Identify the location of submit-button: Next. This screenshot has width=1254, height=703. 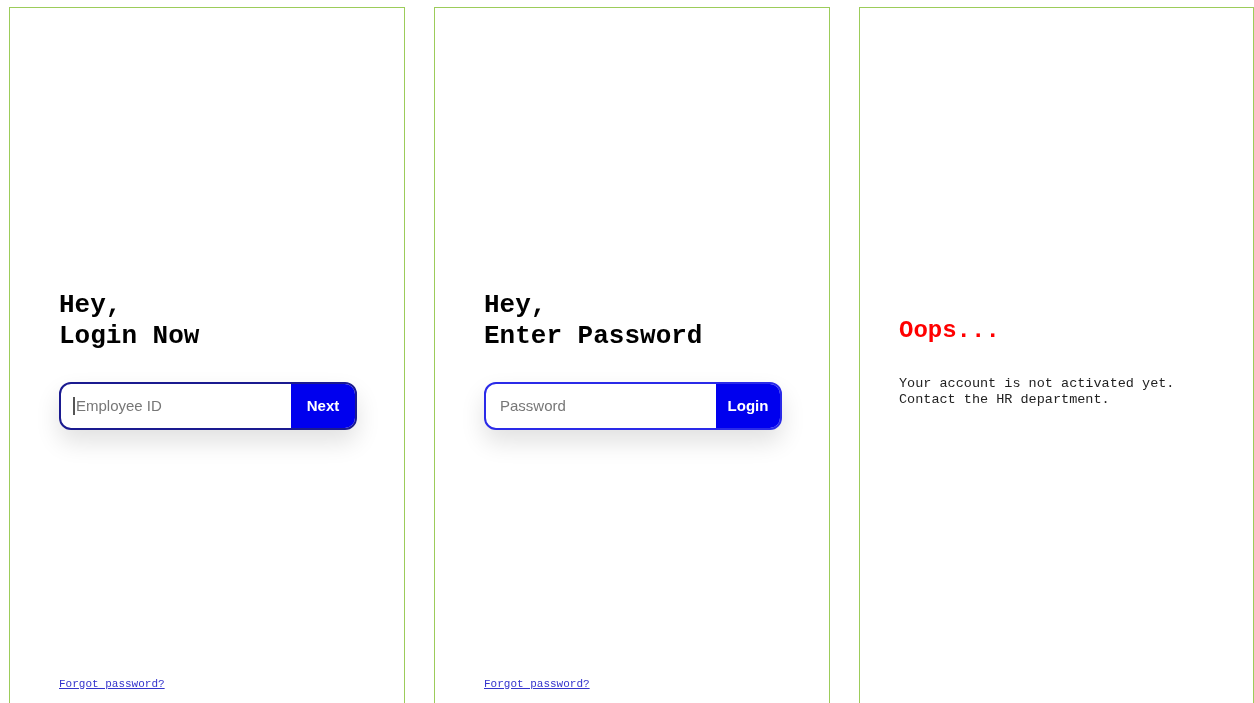
(323, 406).